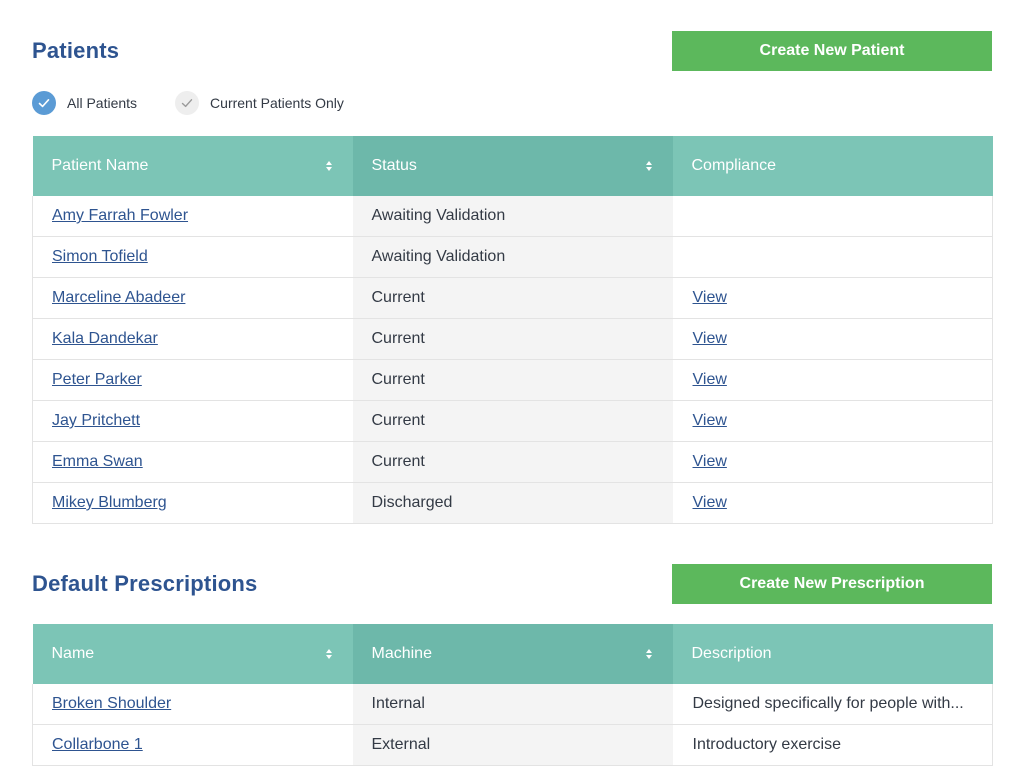  What do you see at coordinates (832, 51) in the screenshot?
I see `create-new-patient-button: Create New Patient` at bounding box center [832, 51].